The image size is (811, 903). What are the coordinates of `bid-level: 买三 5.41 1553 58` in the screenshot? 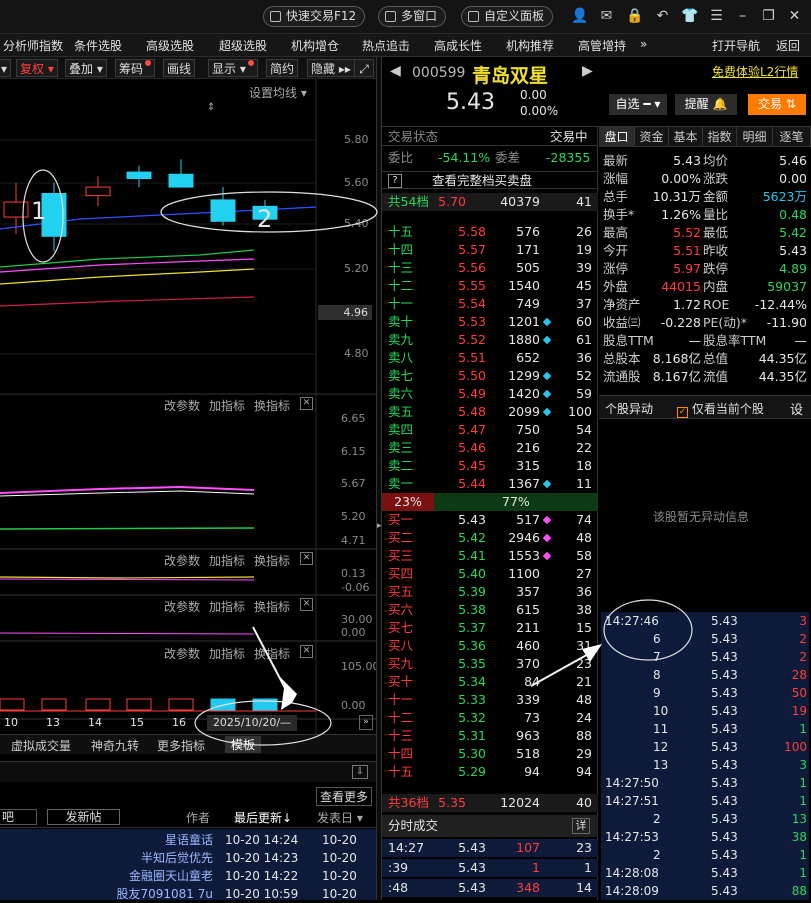 It's located at (490, 556).